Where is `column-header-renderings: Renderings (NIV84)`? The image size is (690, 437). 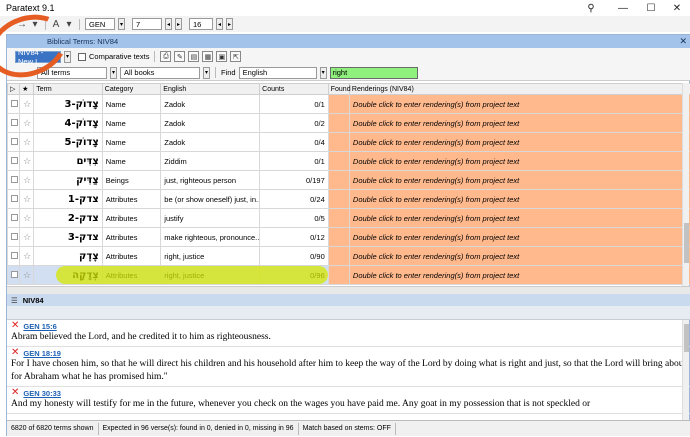
column-header-renderings: Renderings (NIV84) is located at coordinates (519, 89).